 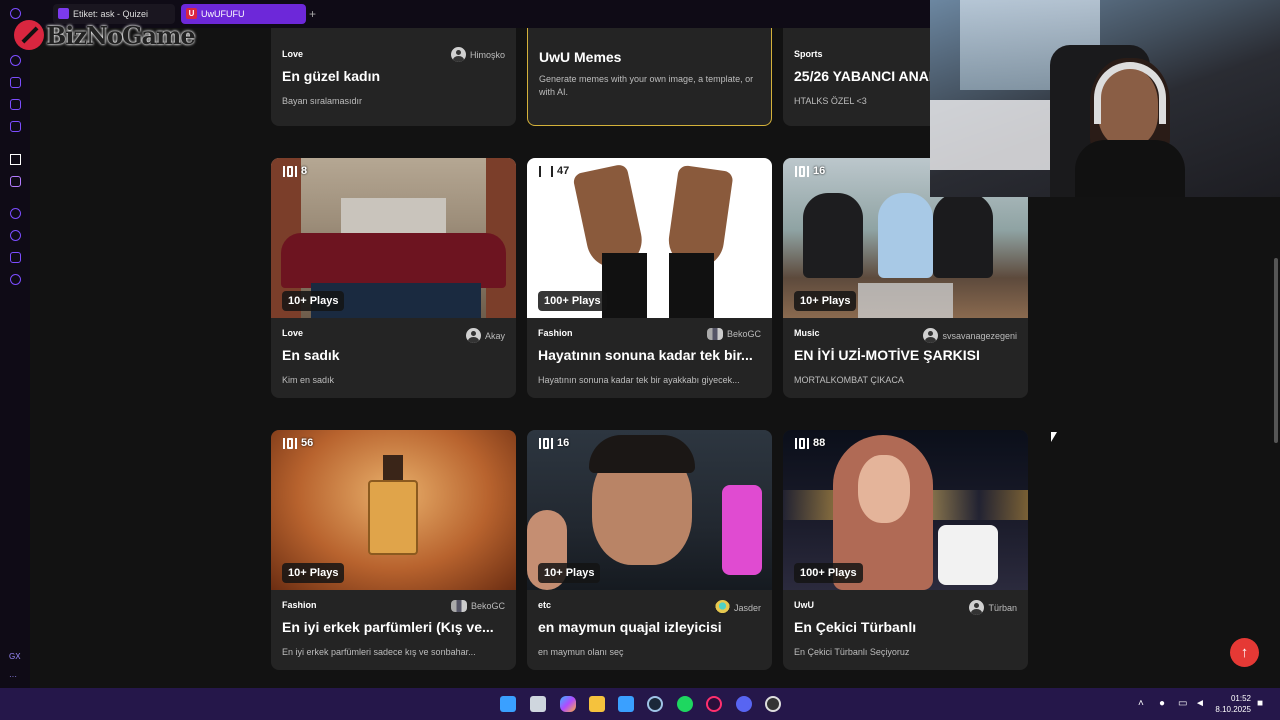 I want to click on refresh-icon, so click(x=15, y=60).